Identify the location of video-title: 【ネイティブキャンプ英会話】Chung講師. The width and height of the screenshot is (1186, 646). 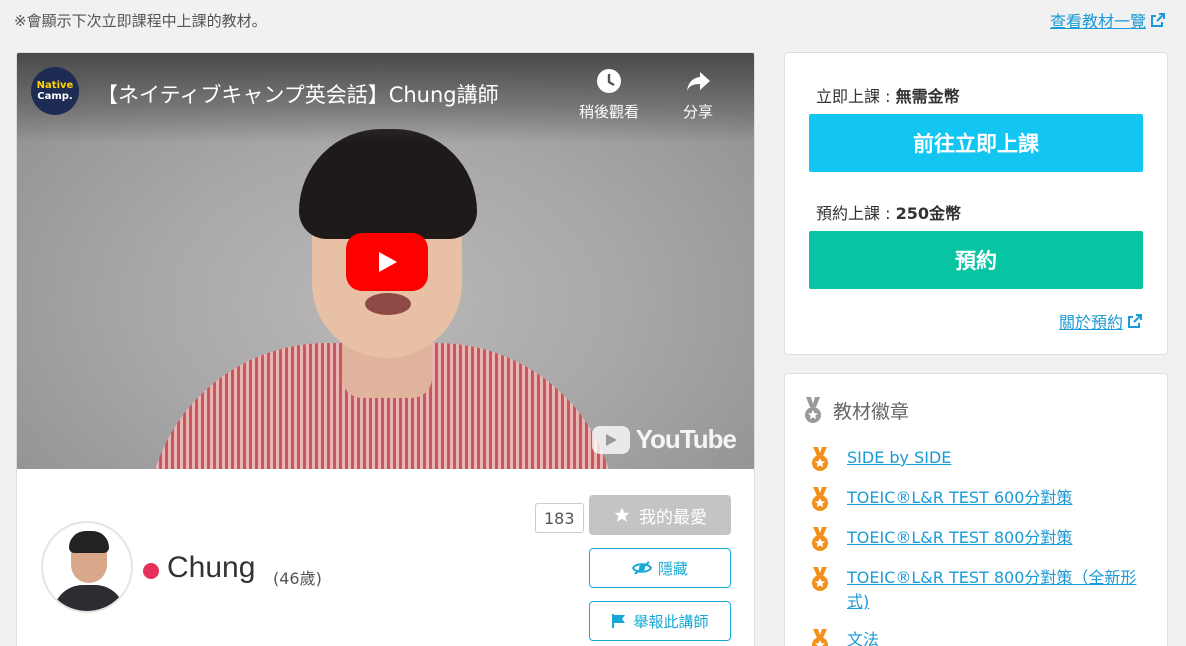
(298, 94).